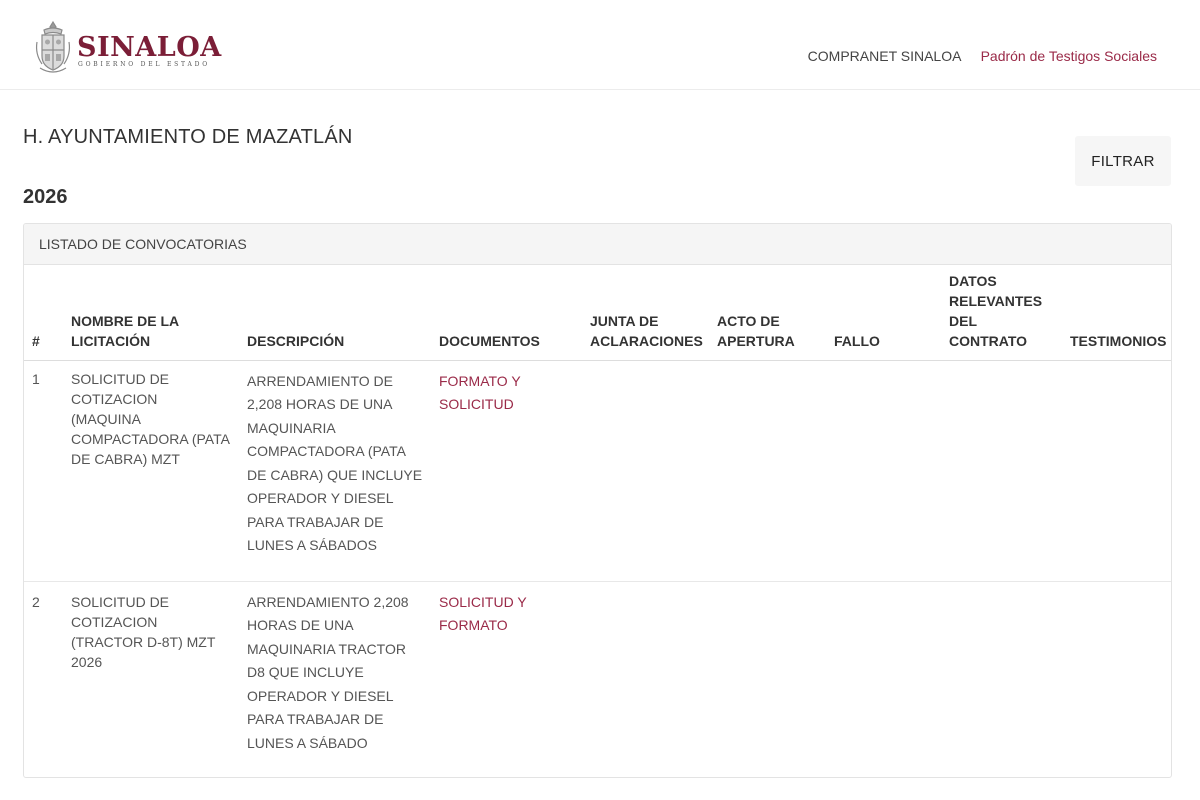 The height and width of the screenshot is (800, 1200). I want to click on column-header-nombre: NOMBRE DE LA LICITACIÓN, so click(151, 313).